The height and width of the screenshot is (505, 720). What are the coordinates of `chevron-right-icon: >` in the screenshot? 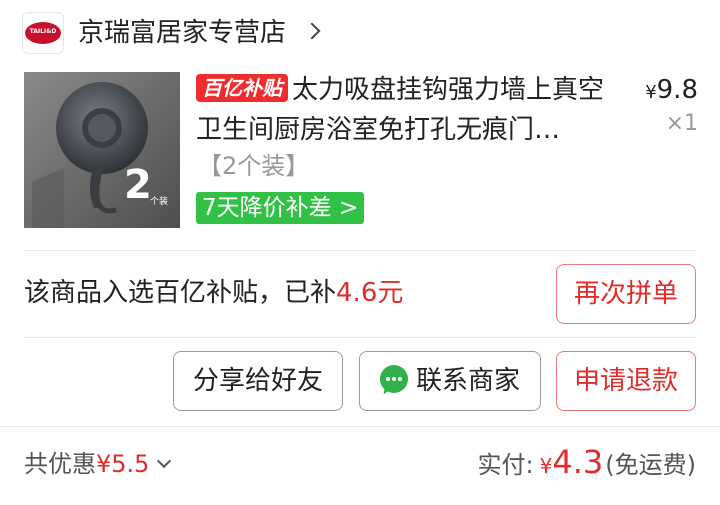 It's located at (345, 208).